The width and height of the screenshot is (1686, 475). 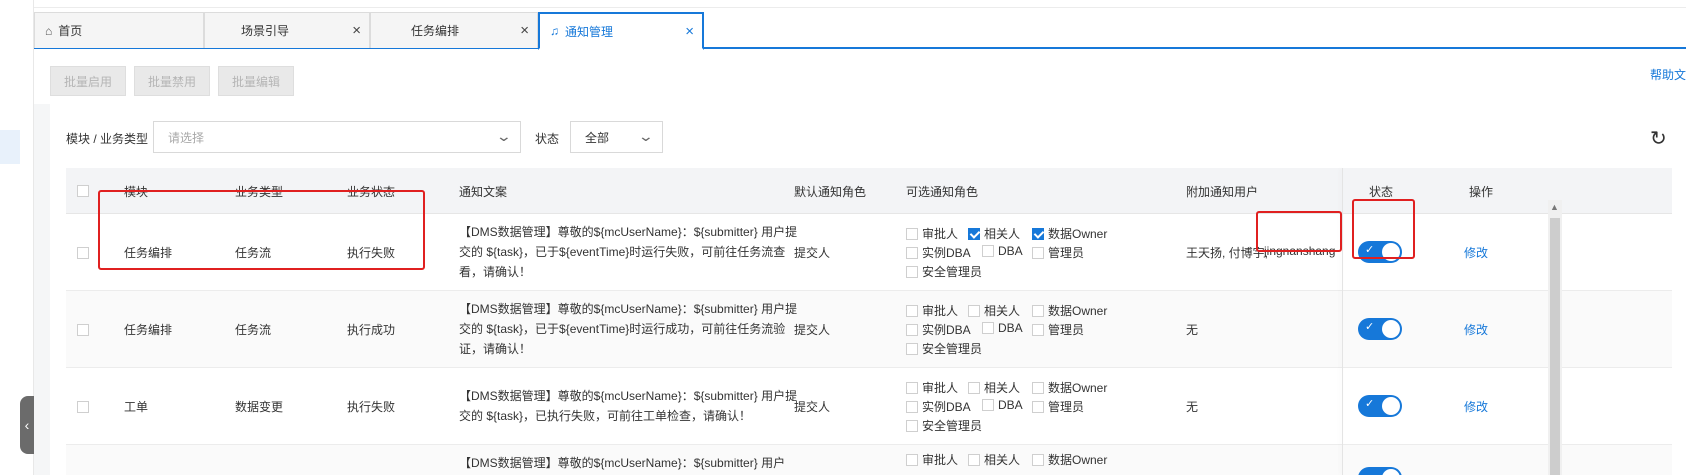 I want to click on header-default-role: 默认通知角色, so click(x=830, y=192).